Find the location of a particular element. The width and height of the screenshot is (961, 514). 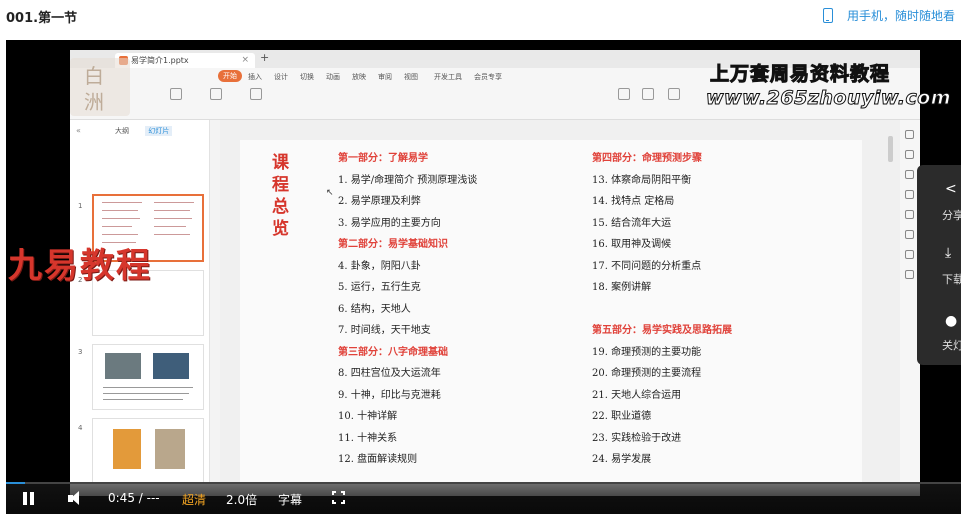

section-heading: 第一部分：了解易学 is located at coordinates (383, 158).